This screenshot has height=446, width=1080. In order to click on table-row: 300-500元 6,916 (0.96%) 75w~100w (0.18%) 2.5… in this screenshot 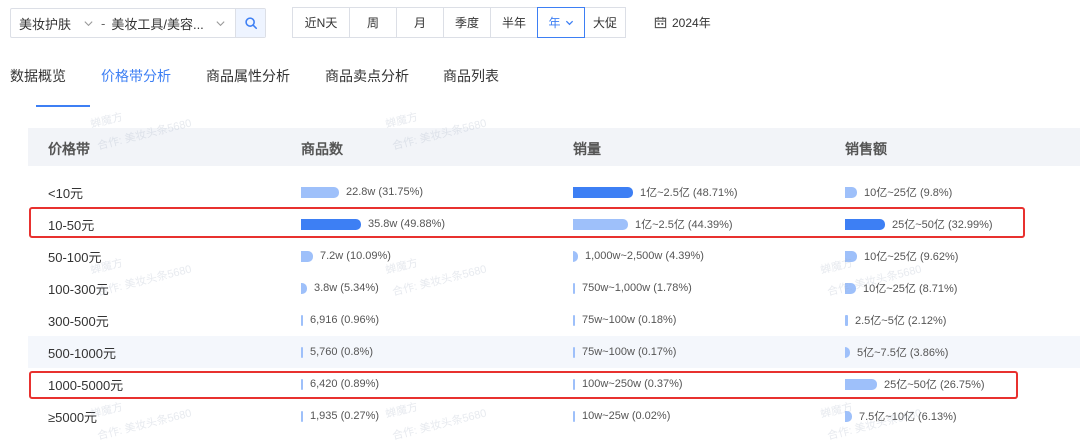, I will do `click(554, 320)`.